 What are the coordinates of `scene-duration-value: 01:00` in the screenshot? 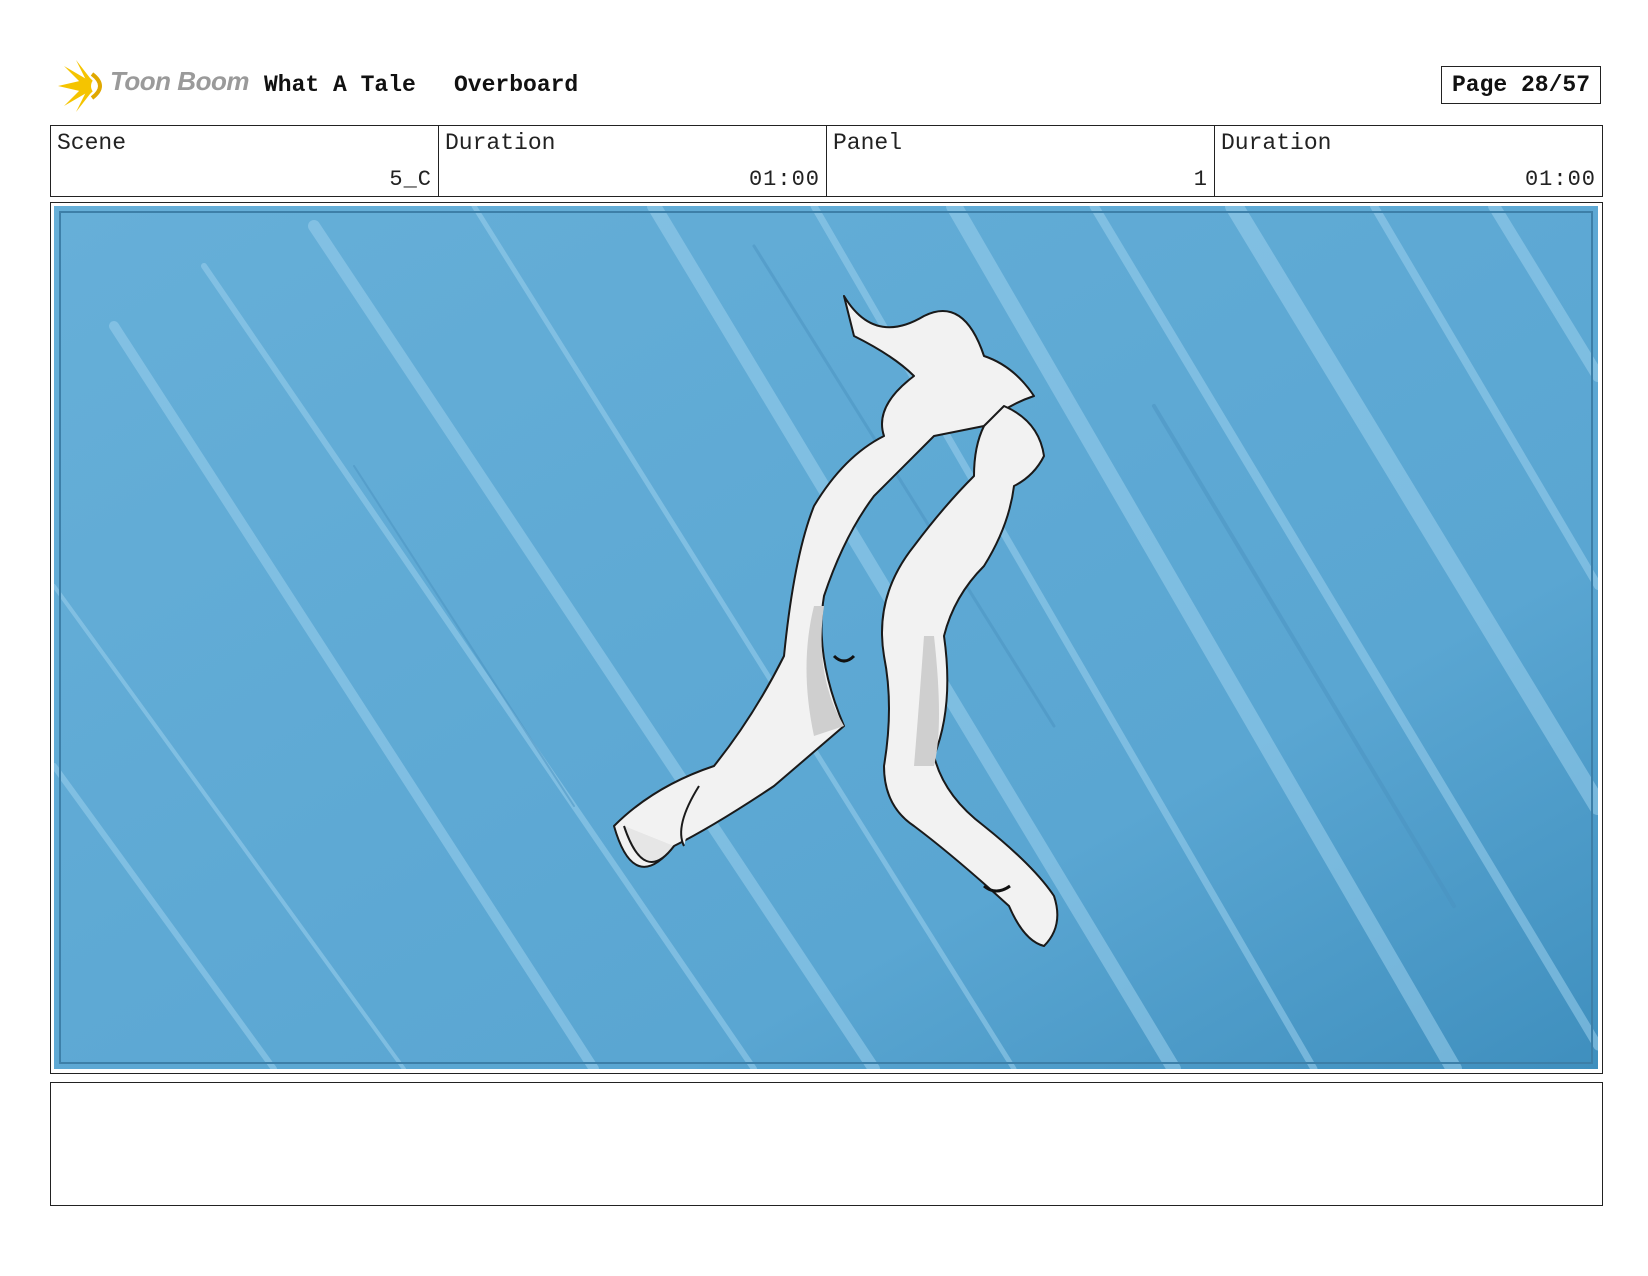 It's located at (784, 179).